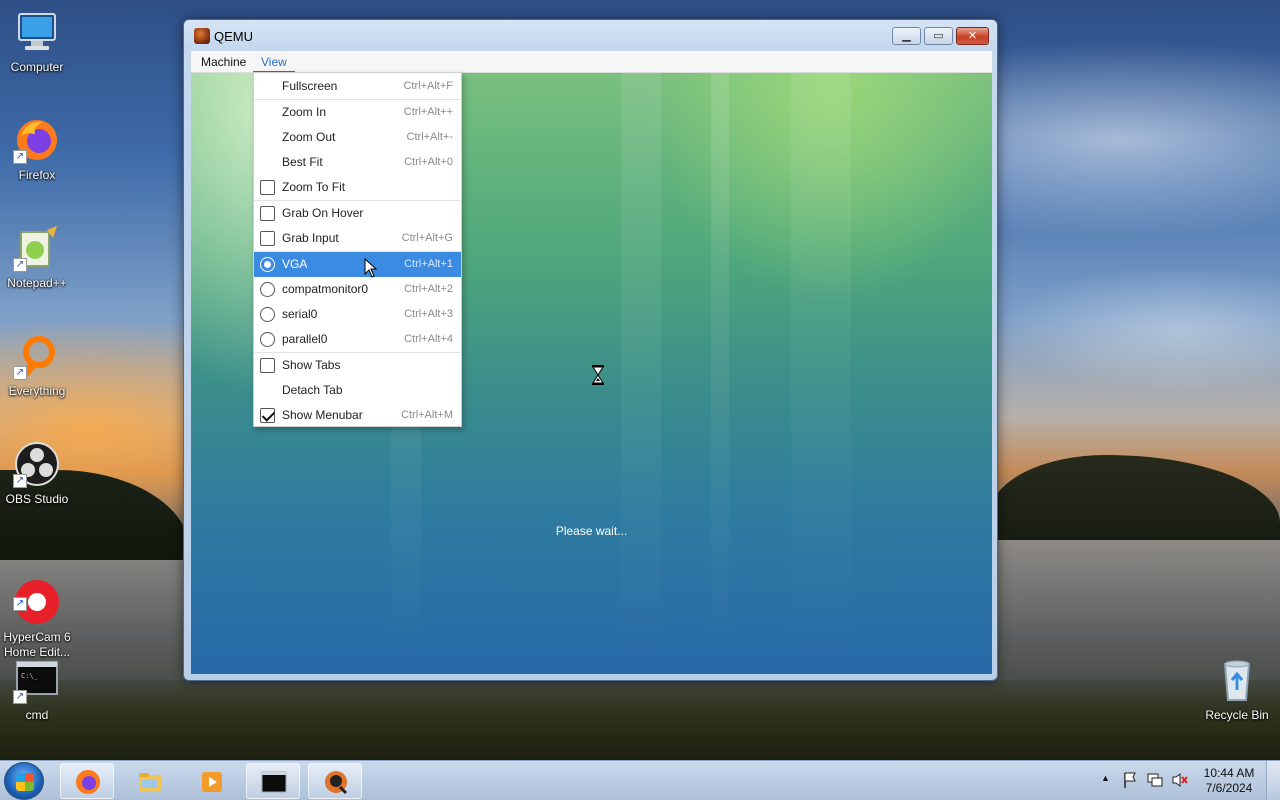  I want to click on menu-item-parallel0: parallel0 Ctrl+Alt+4, so click(357, 339).